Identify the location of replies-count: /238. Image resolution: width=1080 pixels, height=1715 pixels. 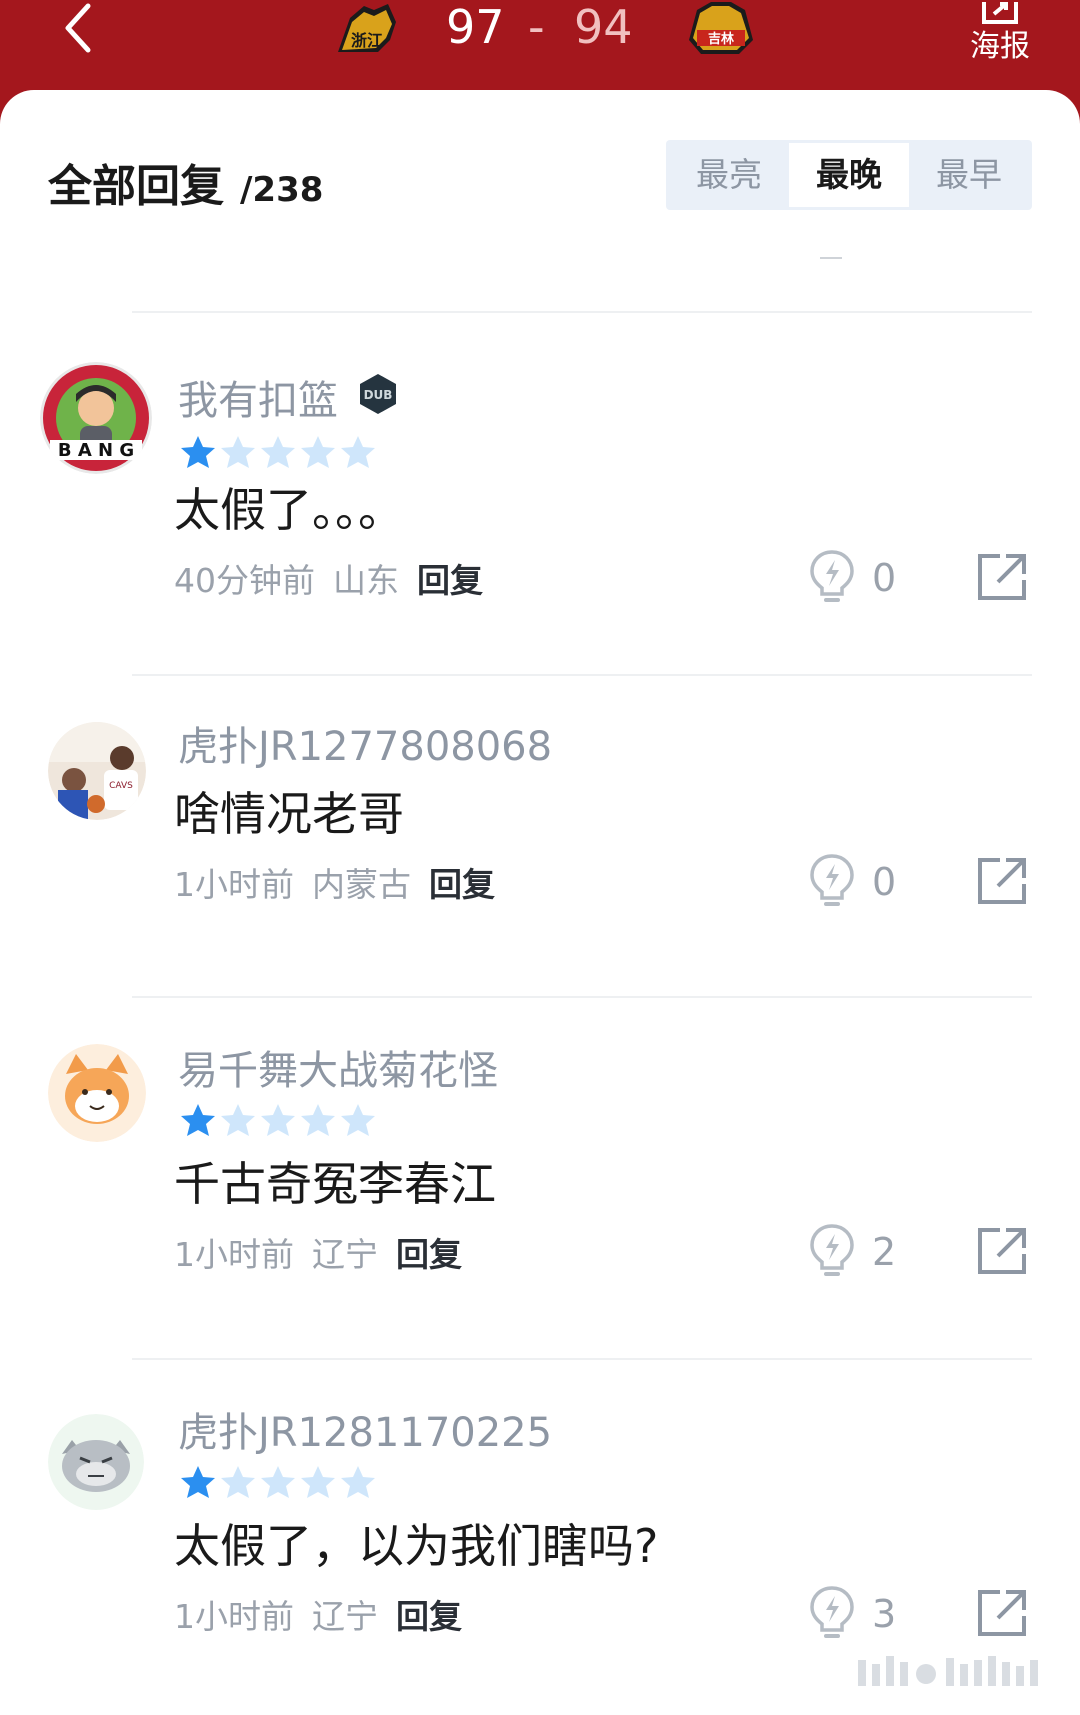
(282, 190).